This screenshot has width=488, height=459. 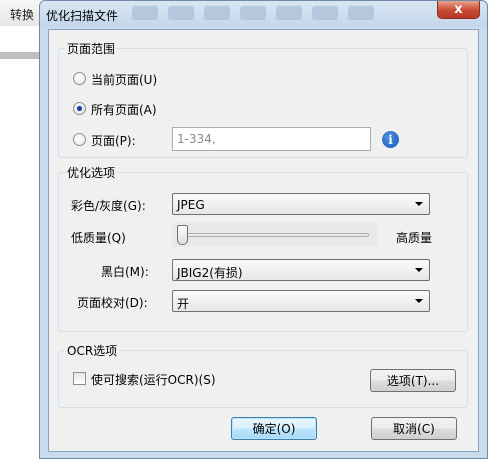 I want to click on background-toolbar-label: 转换, so click(x=22, y=14).